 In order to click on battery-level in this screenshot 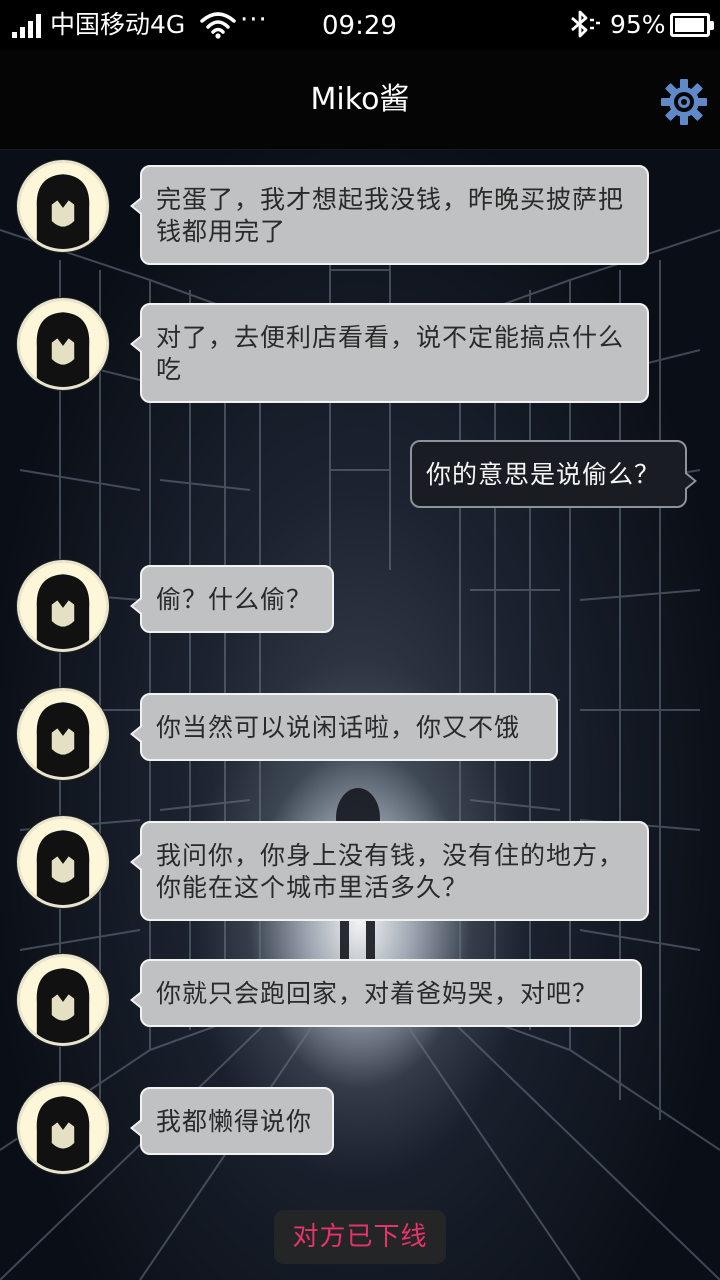, I will do `click(689, 25)`.